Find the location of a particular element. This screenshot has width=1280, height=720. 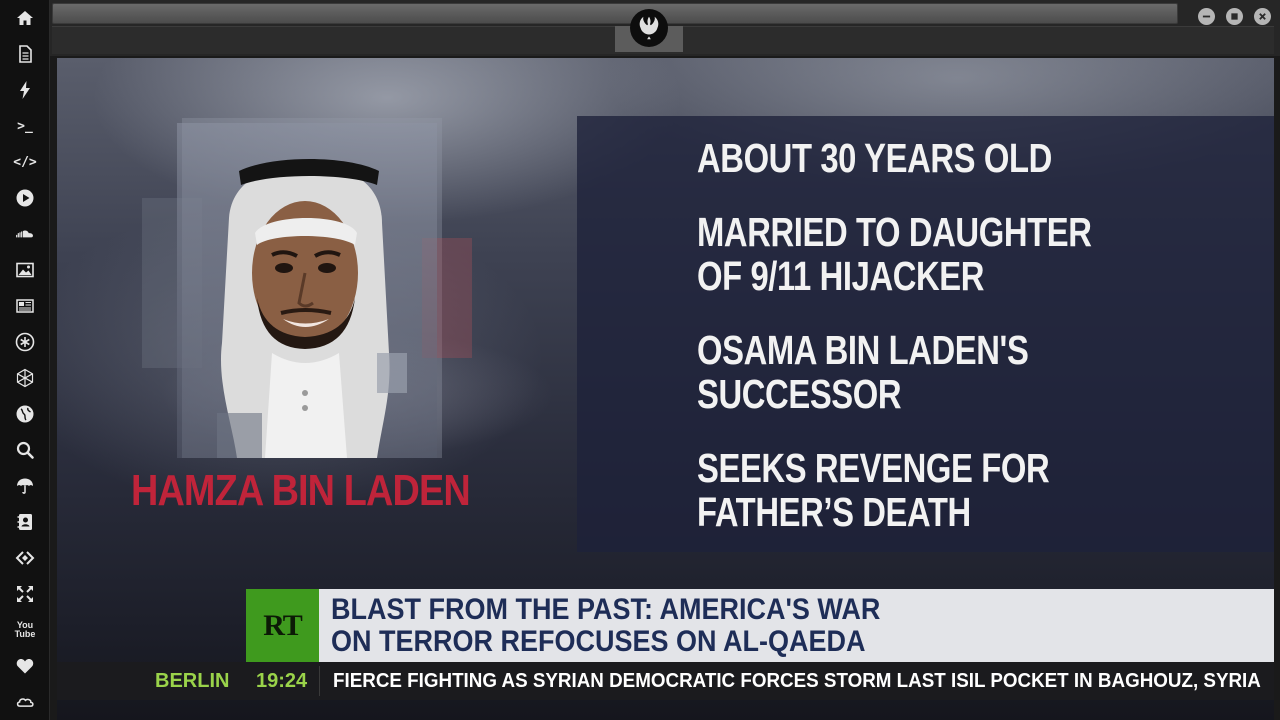

sidebar-item-umbrella is located at coordinates (25, 486).